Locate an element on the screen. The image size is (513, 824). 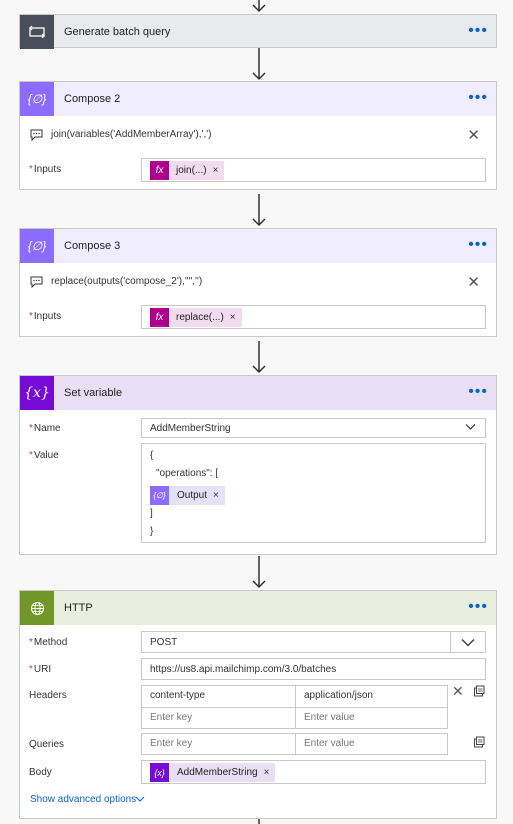
card-header: {x} Set variable ••• is located at coordinates (258, 393).